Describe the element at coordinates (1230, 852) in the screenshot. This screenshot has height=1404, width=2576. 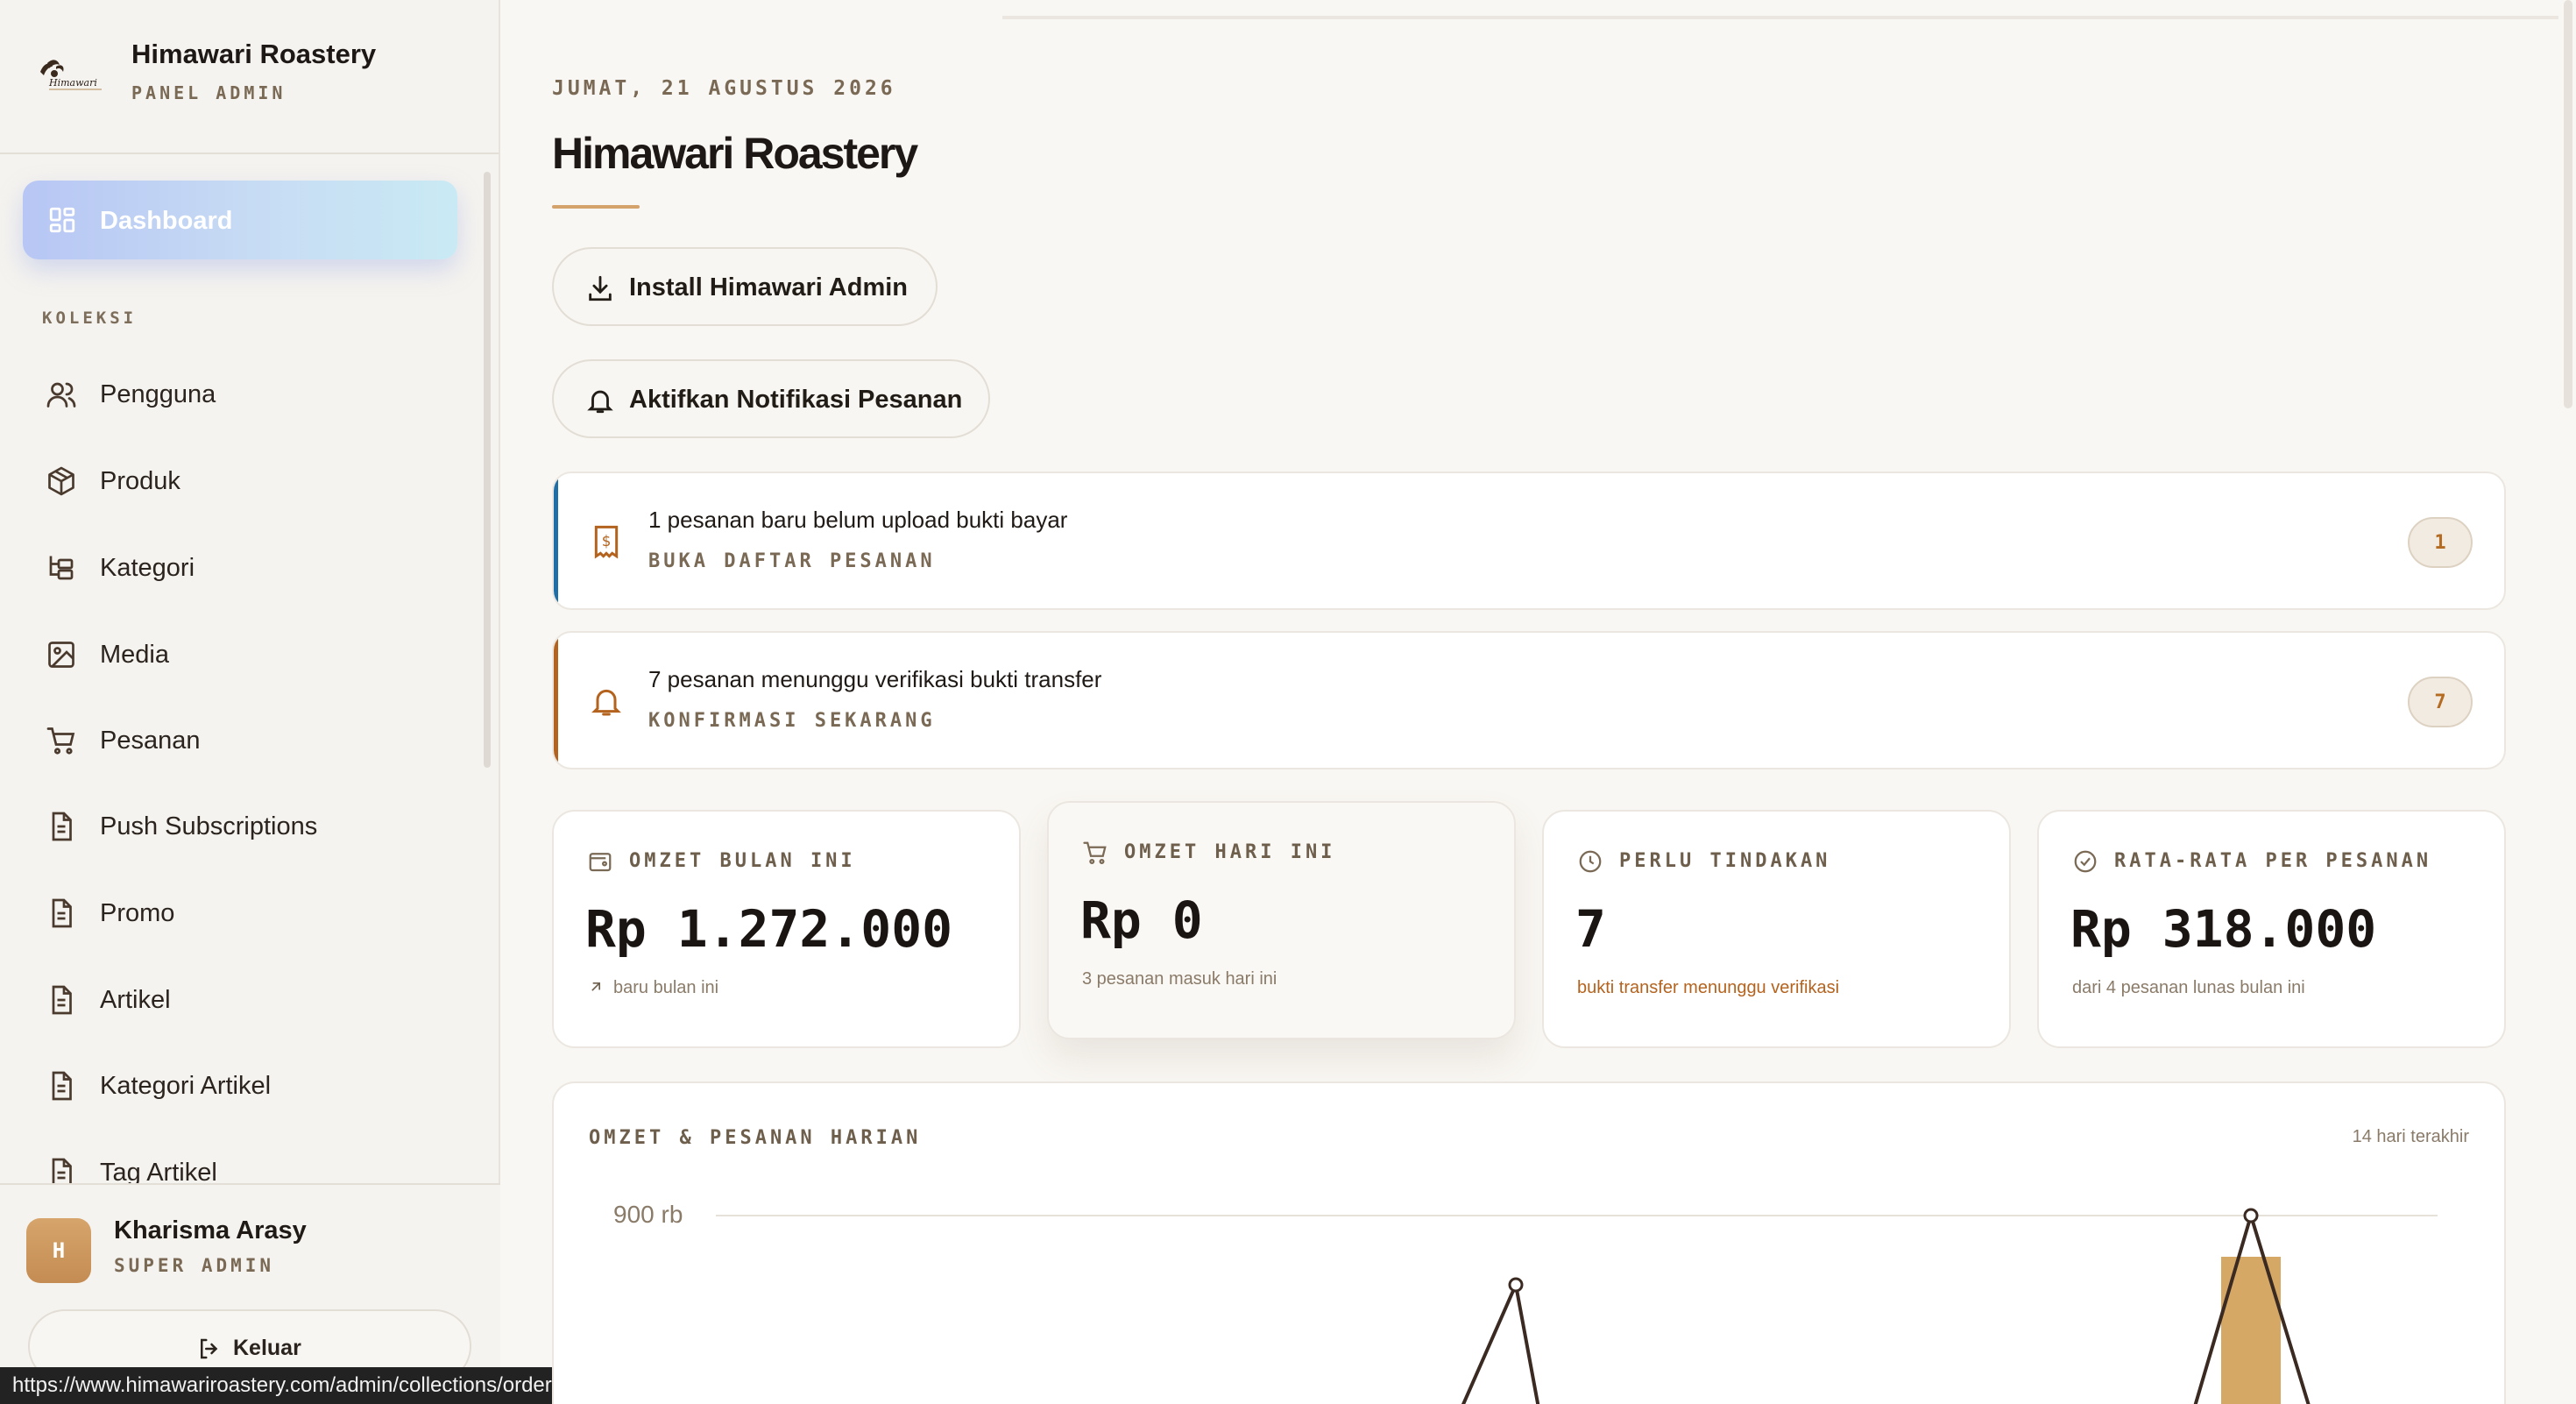
I see `stat-heading: OMZET HARI INI` at that location.